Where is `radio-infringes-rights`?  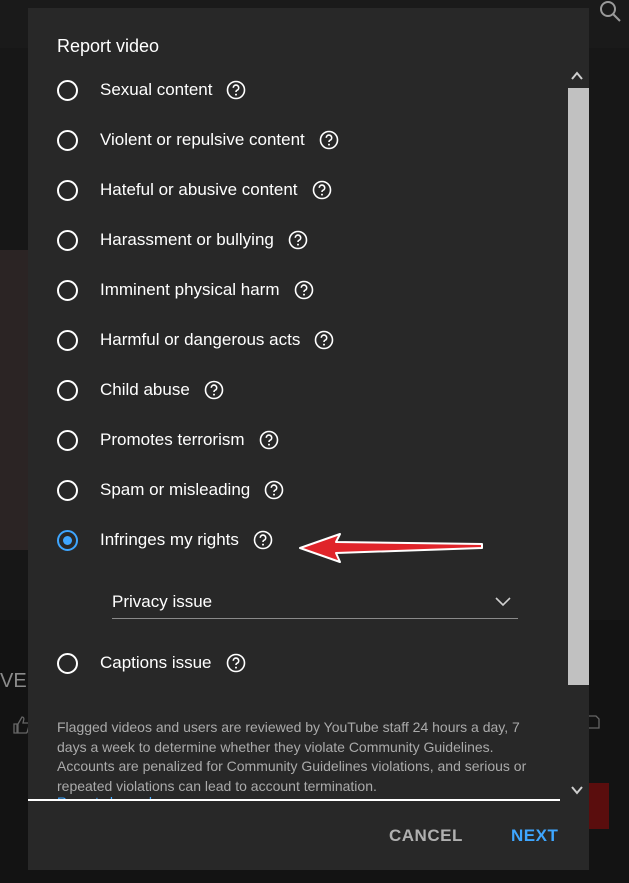 radio-infringes-rights is located at coordinates (67, 540).